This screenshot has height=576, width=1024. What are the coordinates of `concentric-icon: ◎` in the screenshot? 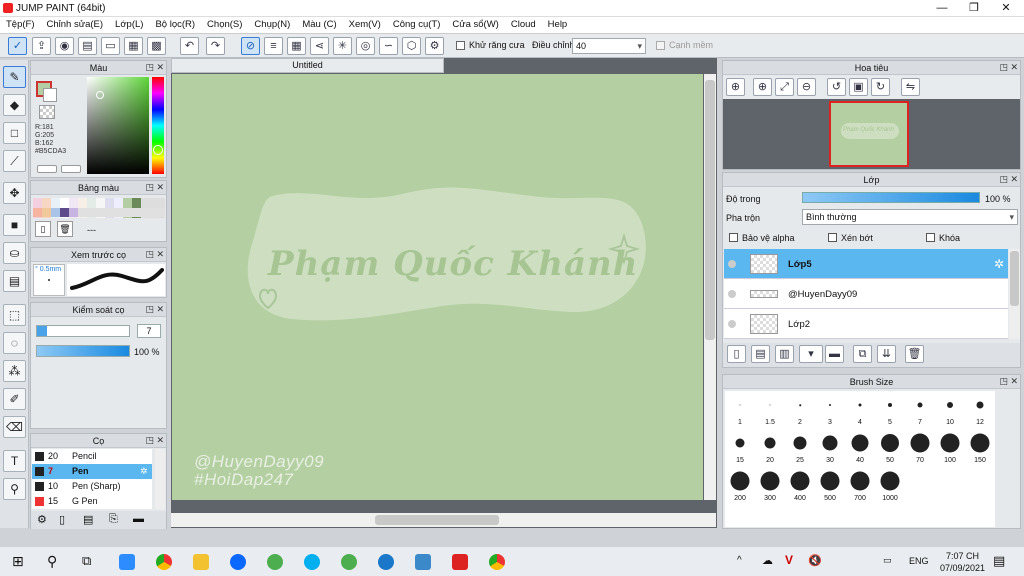 It's located at (365, 46).